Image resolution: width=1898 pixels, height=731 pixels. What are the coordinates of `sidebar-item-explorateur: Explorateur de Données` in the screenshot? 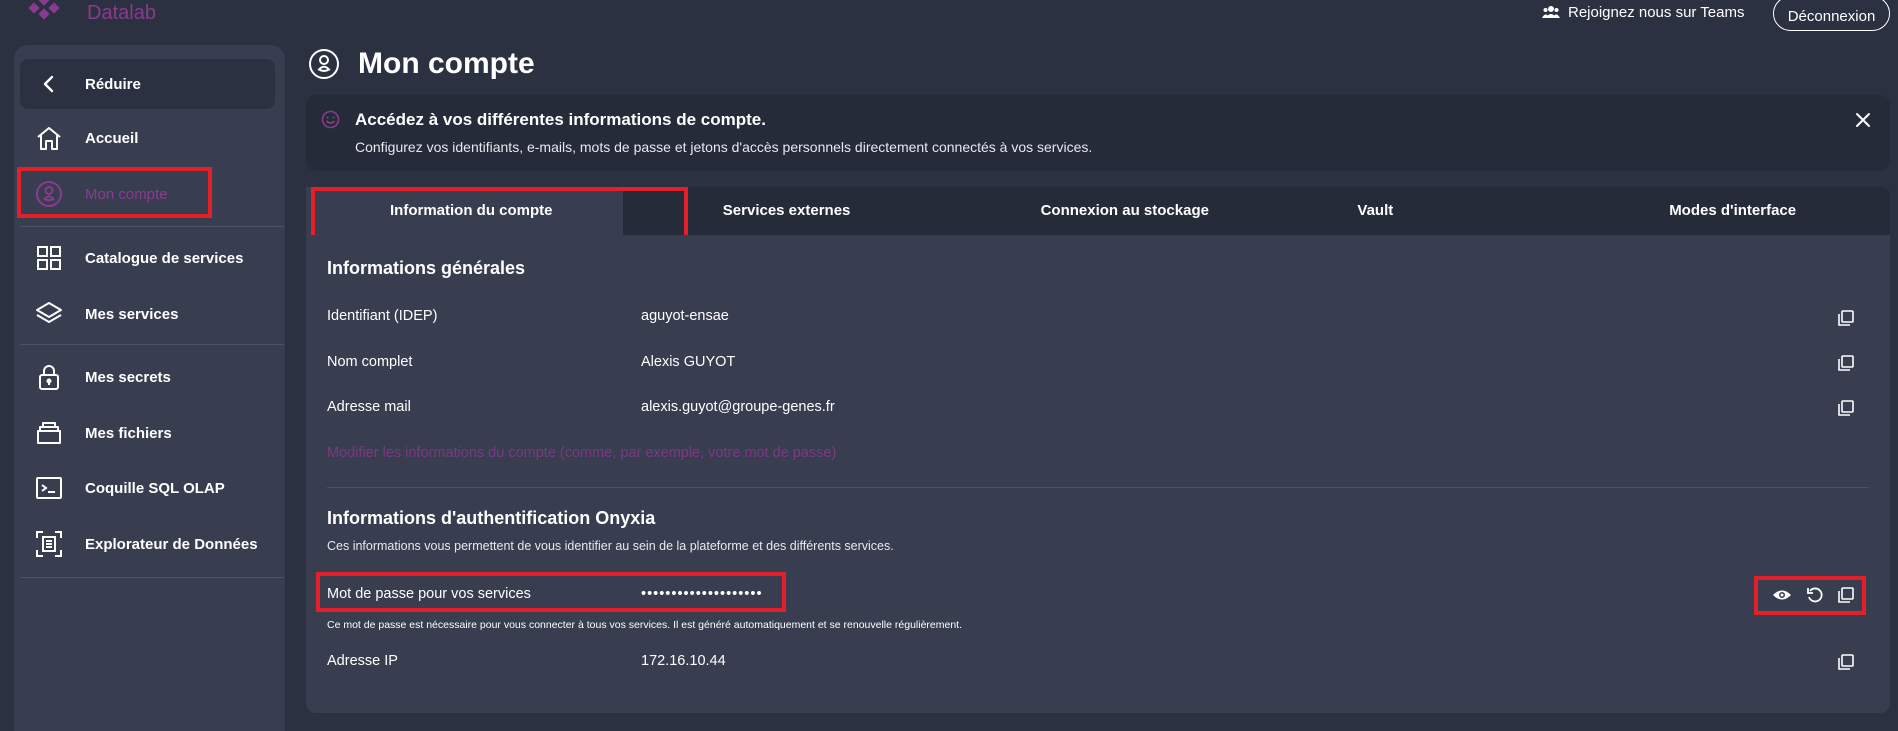 It's located at (147, 544).